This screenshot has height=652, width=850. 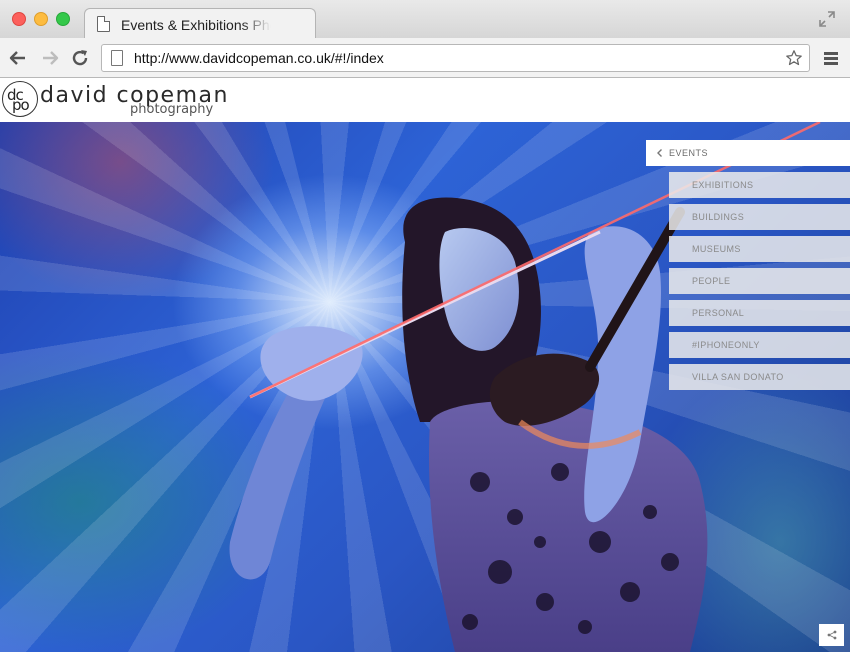 I want to click on browser-toolbar: http://www.davidcopeman.co.uk/#!/index, so click(x=425, y=58).